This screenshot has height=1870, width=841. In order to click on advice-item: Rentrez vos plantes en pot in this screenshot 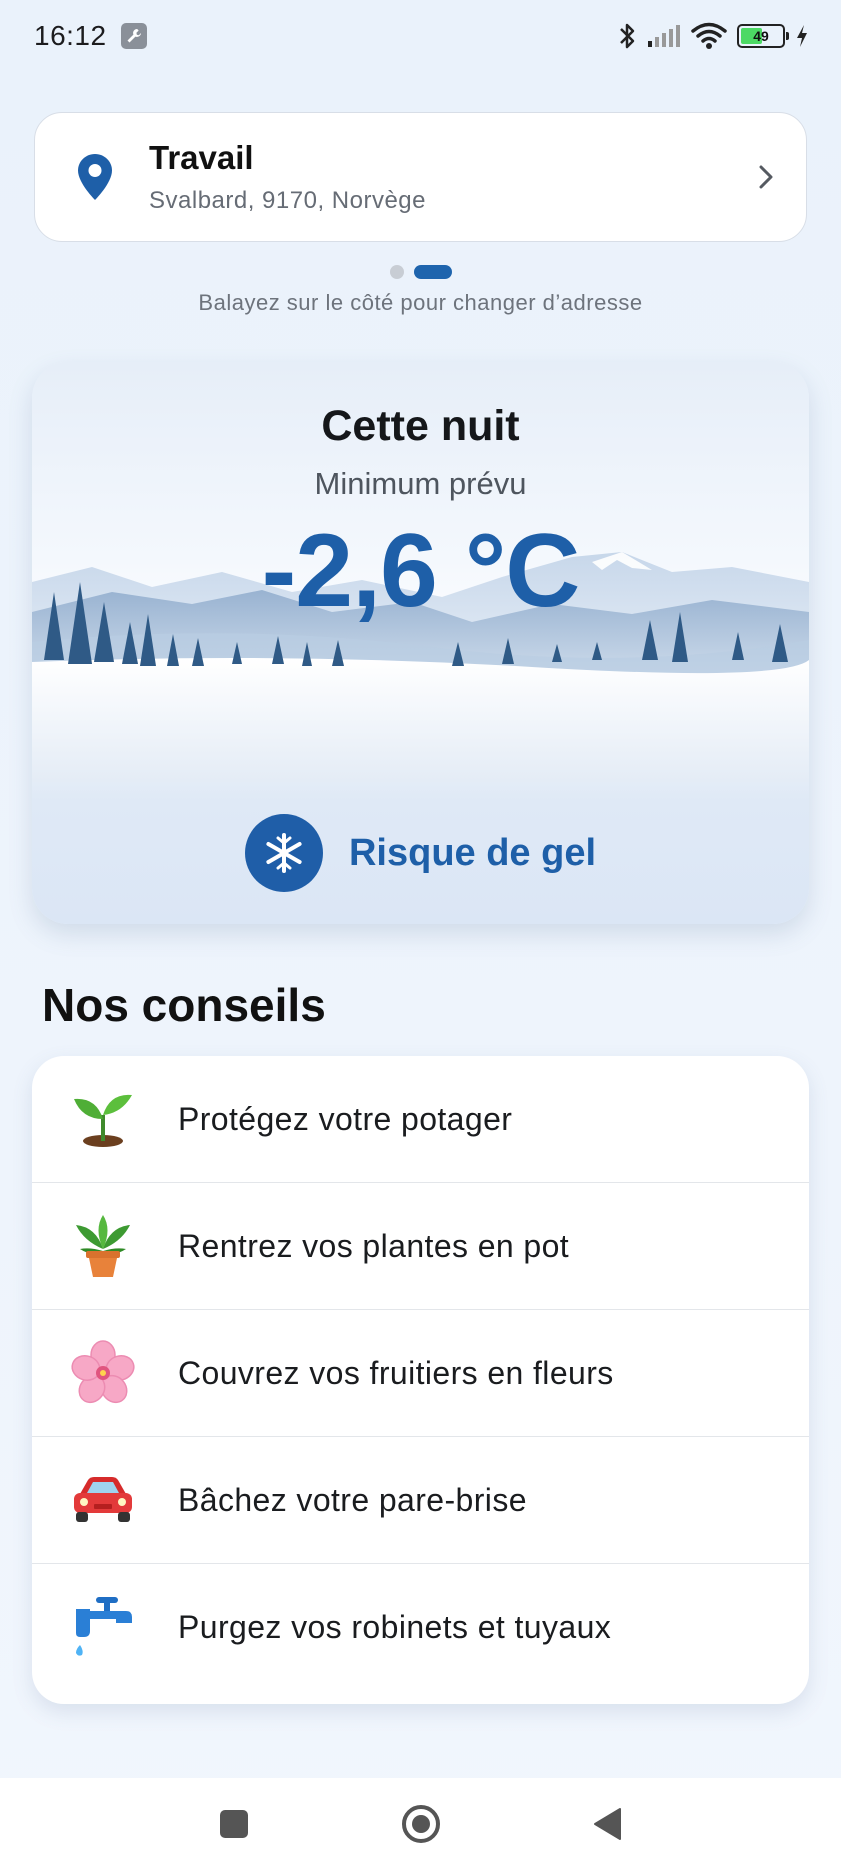, I will do `click(420, 1246)`.